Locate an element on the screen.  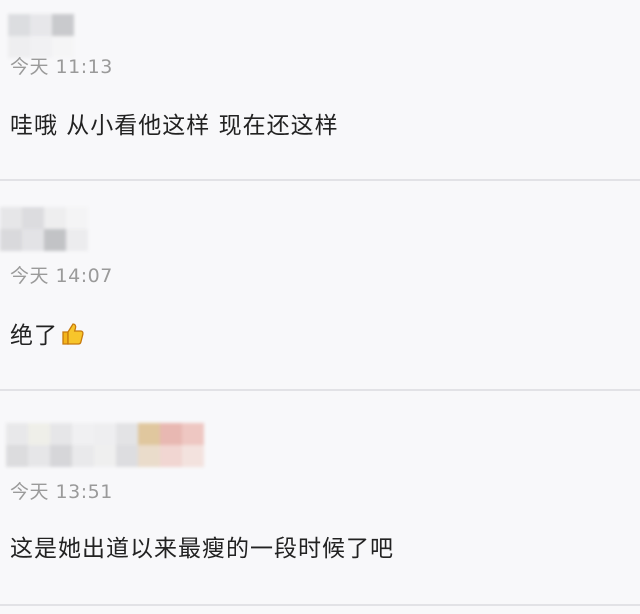
comment-timestamp: 今天 14:07 is located at coordinates (61, 276).